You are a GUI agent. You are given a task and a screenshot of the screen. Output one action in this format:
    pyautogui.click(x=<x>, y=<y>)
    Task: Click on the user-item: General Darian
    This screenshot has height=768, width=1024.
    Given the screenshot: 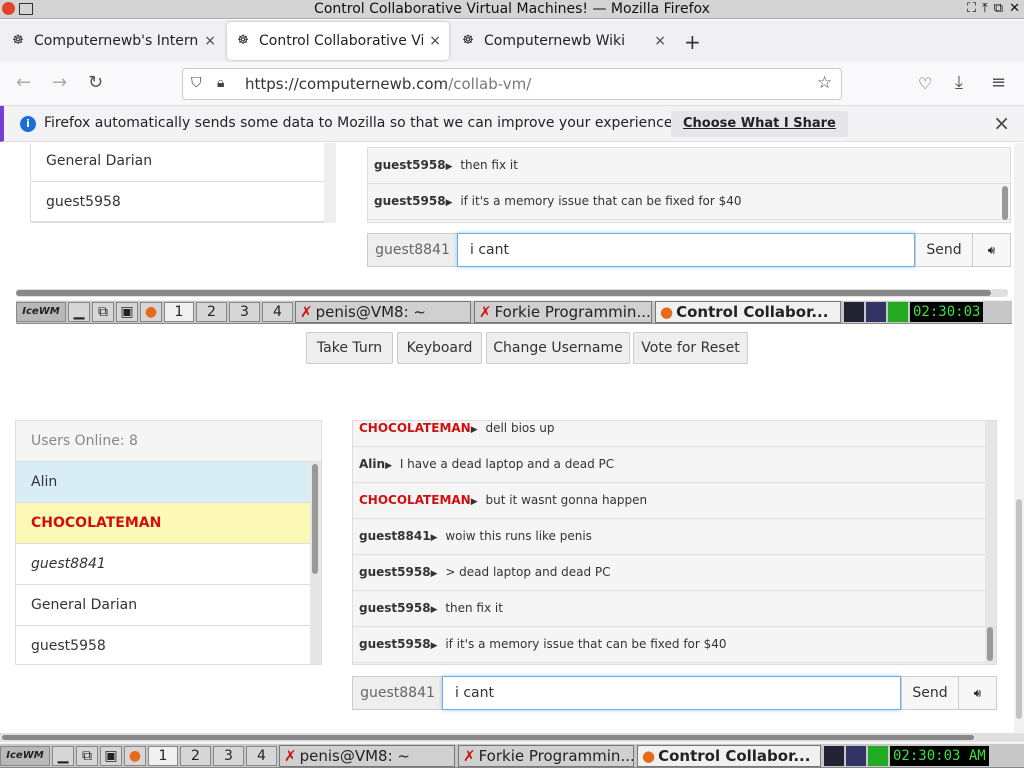 What is the action you would take?
    pyautogui.click(x=168, y=605)
    